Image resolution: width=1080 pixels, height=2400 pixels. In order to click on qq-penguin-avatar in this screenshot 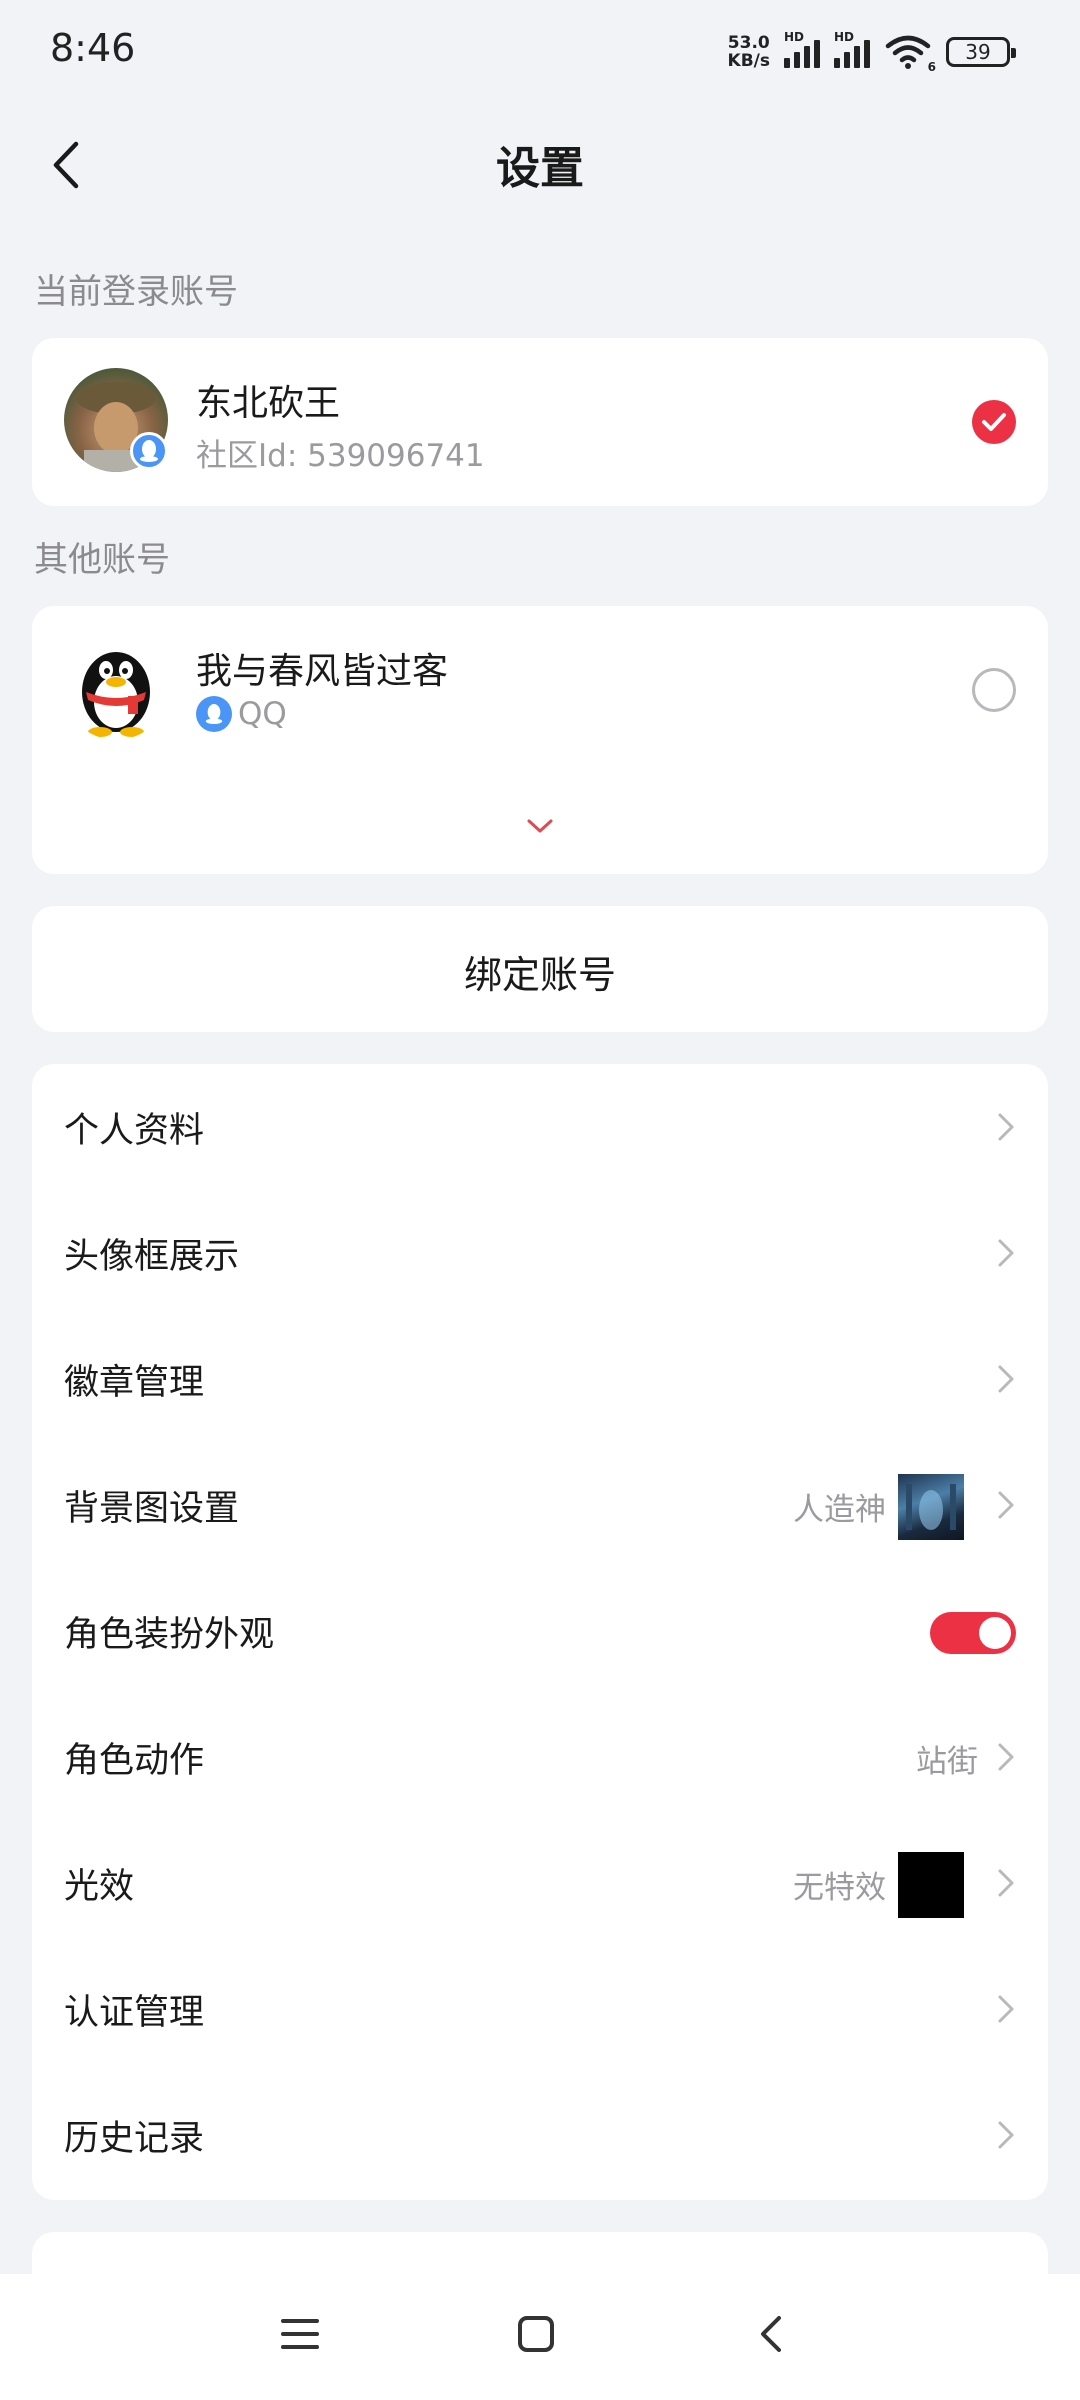, I will do `click(116, 694)`.